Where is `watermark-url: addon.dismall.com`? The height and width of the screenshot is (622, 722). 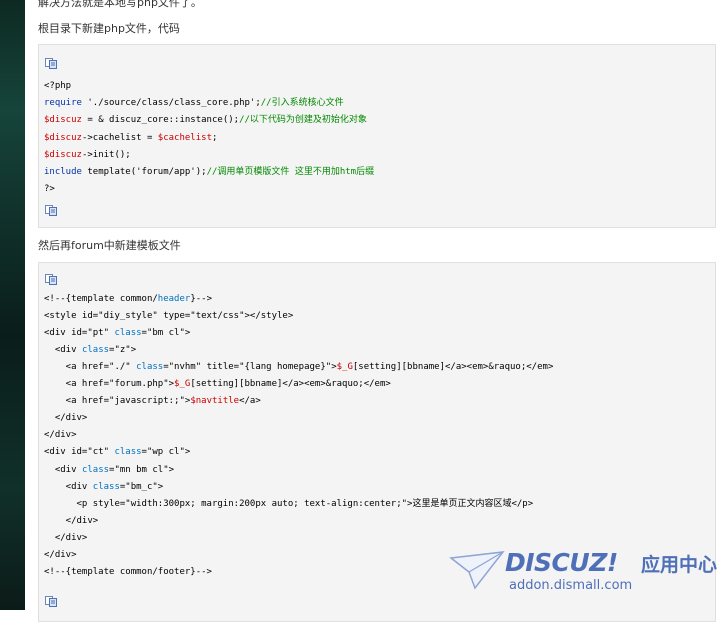 watermark-url: addon.dismall.com is located at coordinates (571, 585).